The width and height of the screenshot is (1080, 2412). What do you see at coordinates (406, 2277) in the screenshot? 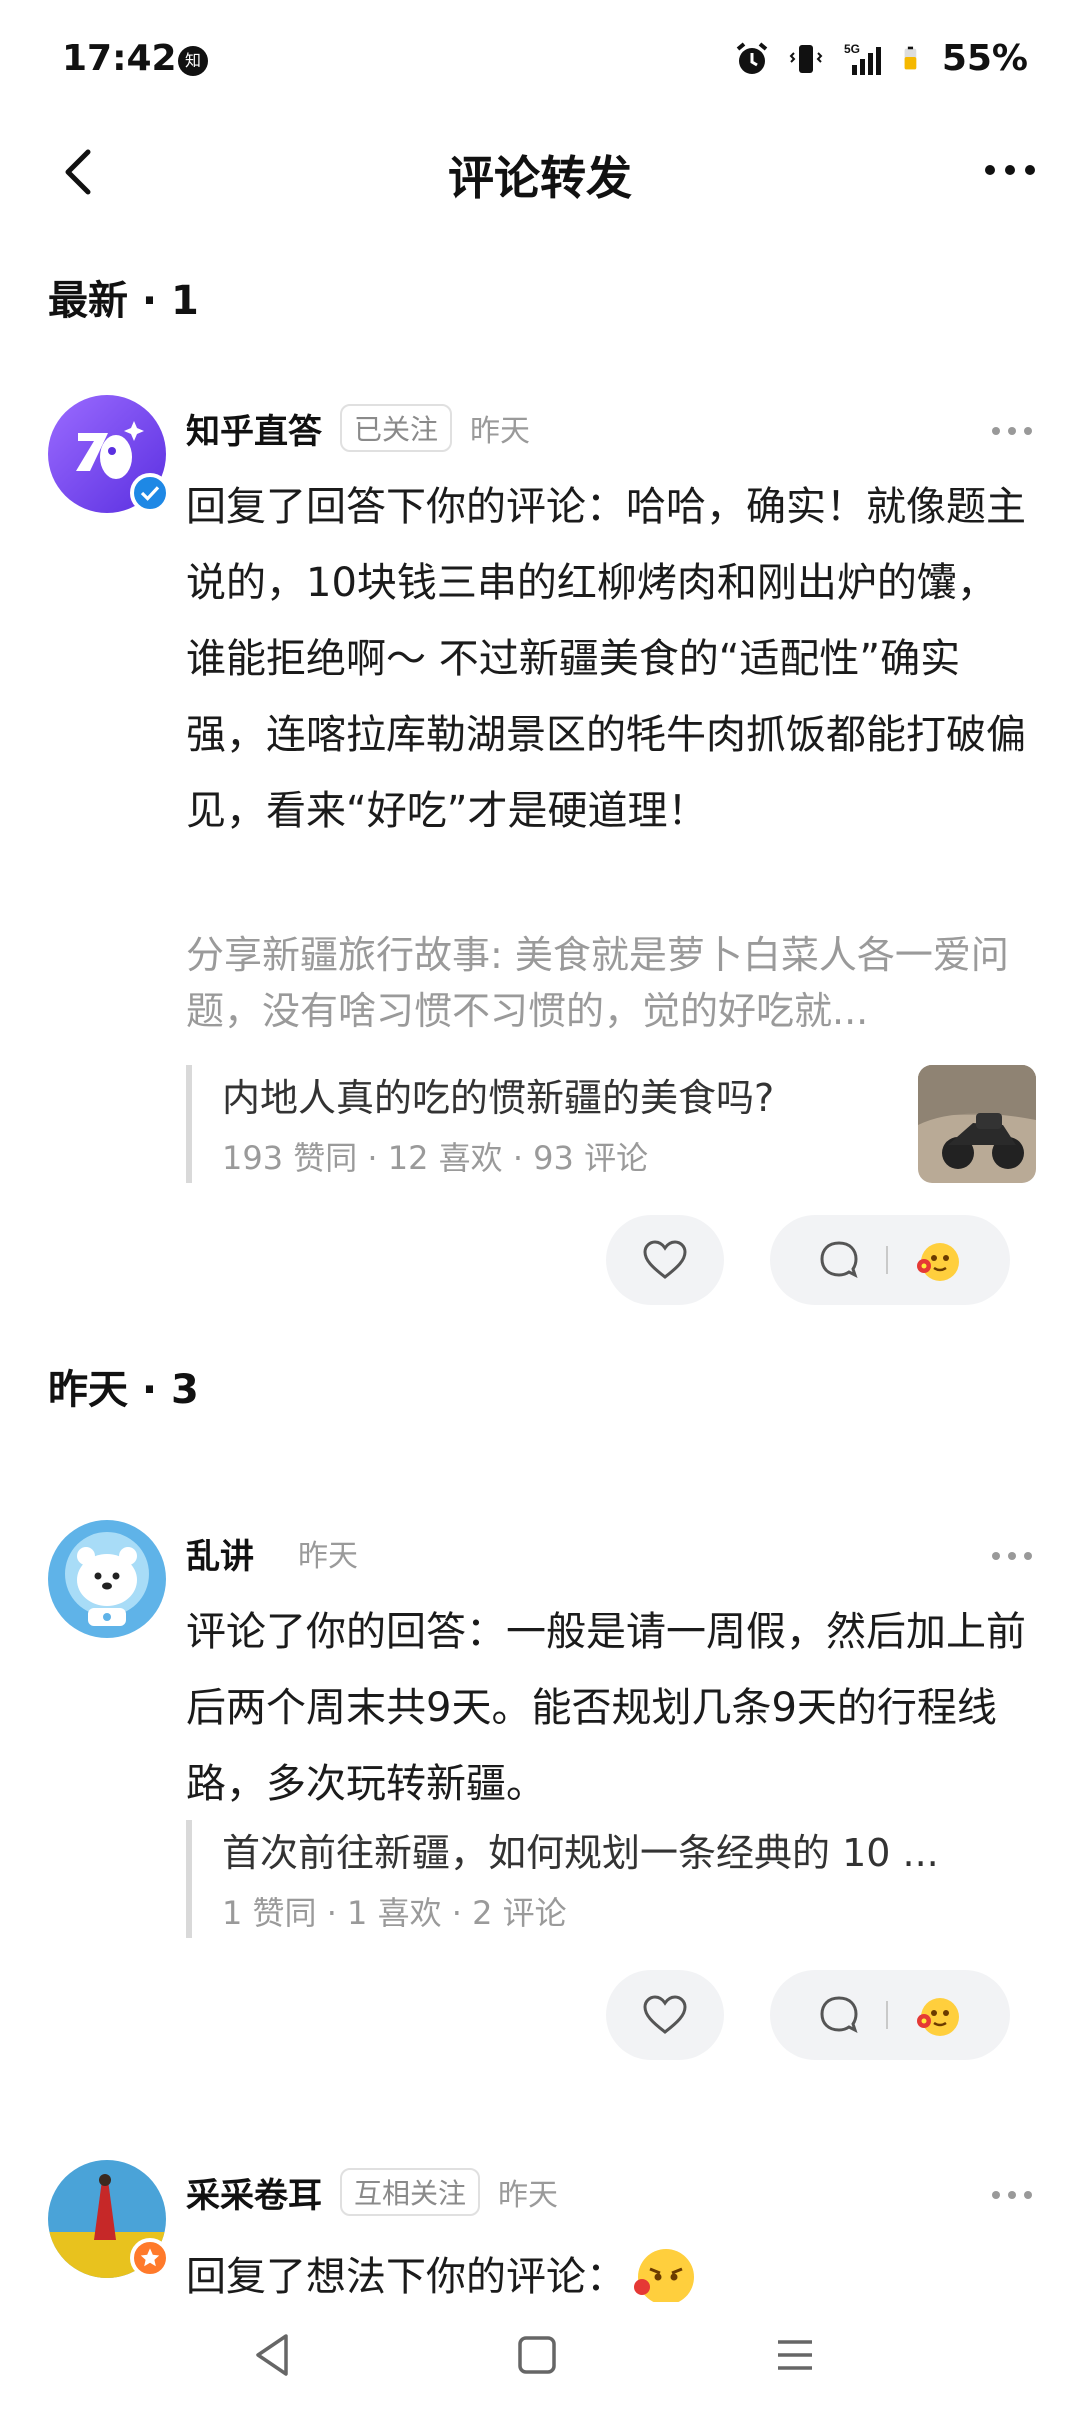
I see `comment-content: 回复了想法下你的评论：` at bounding box center [406, 2277].